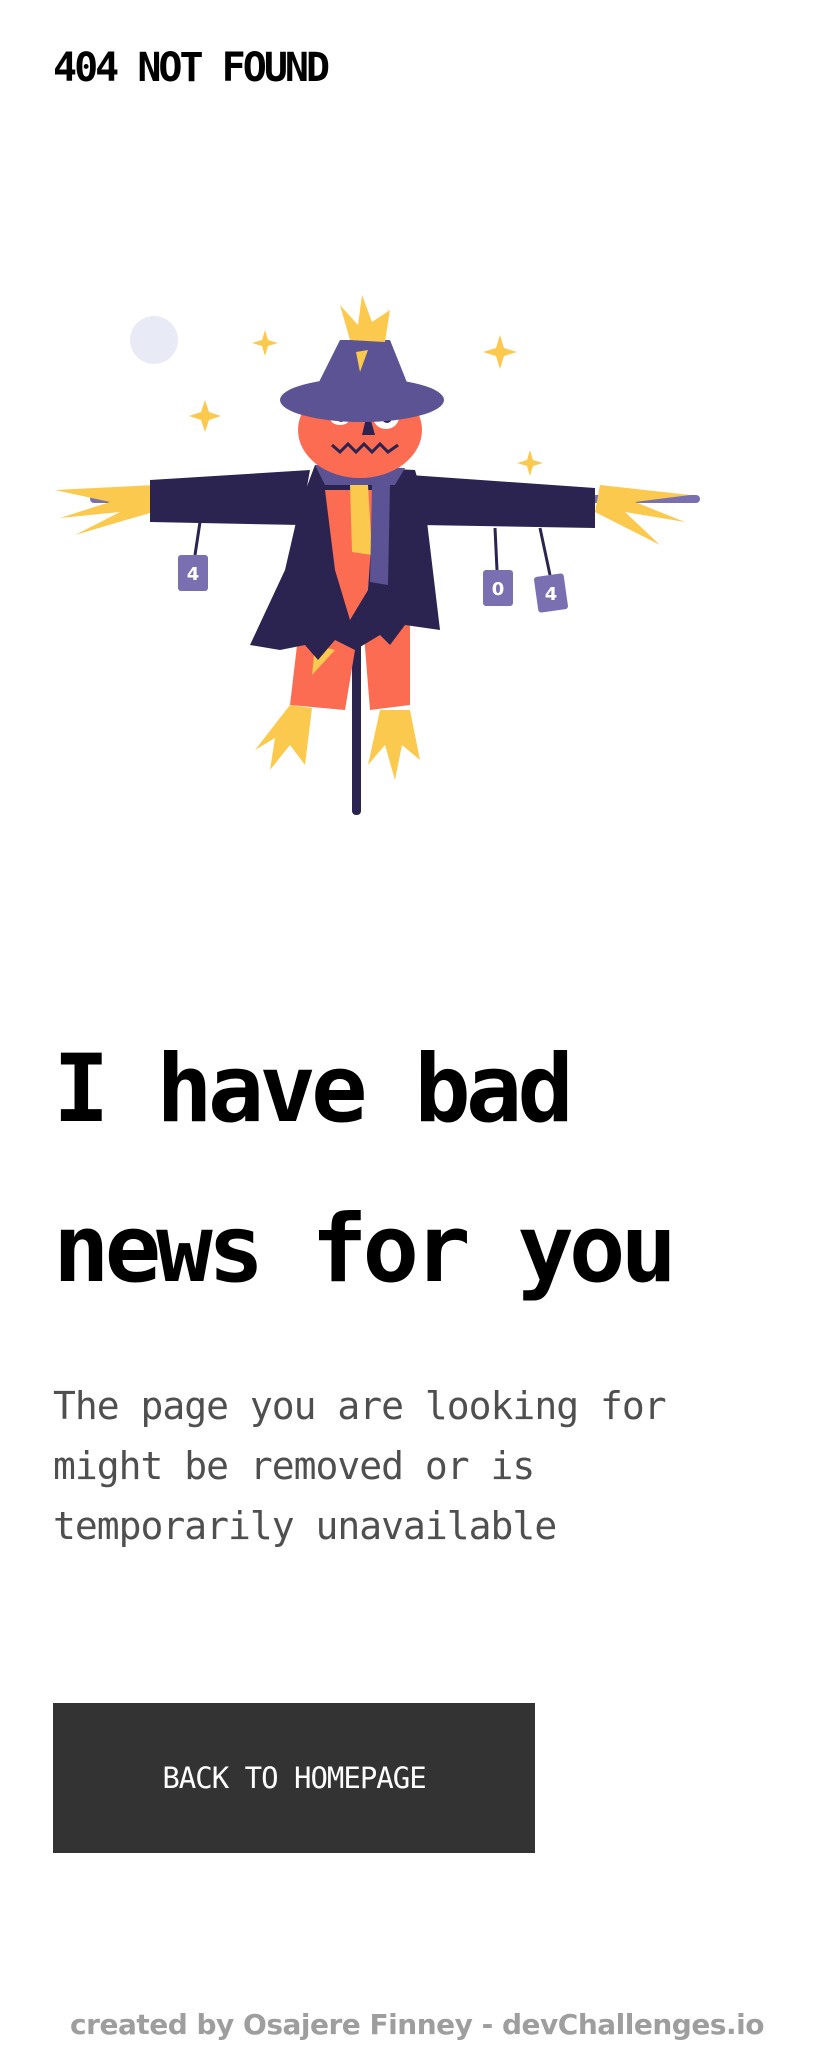 This screenshot has height=2048, width=834. What do you see at coordinates (438, 1170) in the screenshot?
I see `page-headline: I have bad news for you` at bounding box center [438, 1170].